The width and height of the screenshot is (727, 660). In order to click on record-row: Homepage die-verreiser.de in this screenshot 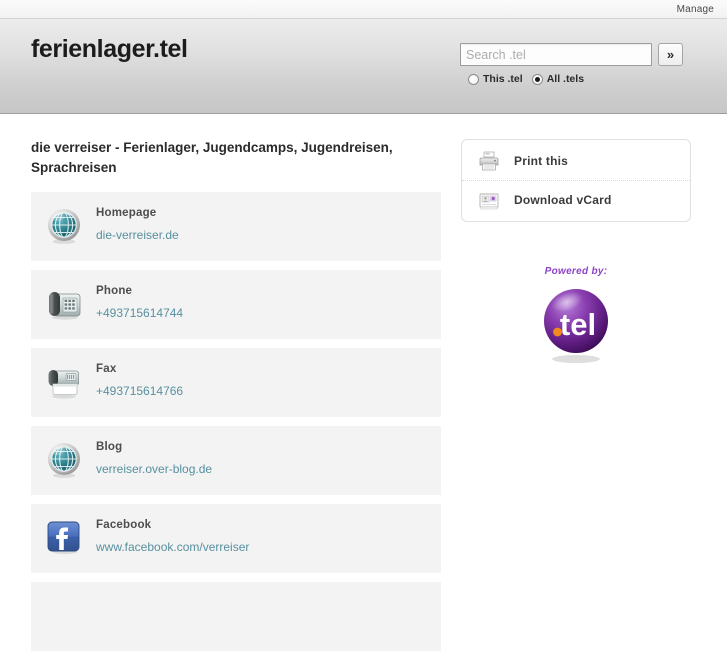, I will do `click(236, 226)`.